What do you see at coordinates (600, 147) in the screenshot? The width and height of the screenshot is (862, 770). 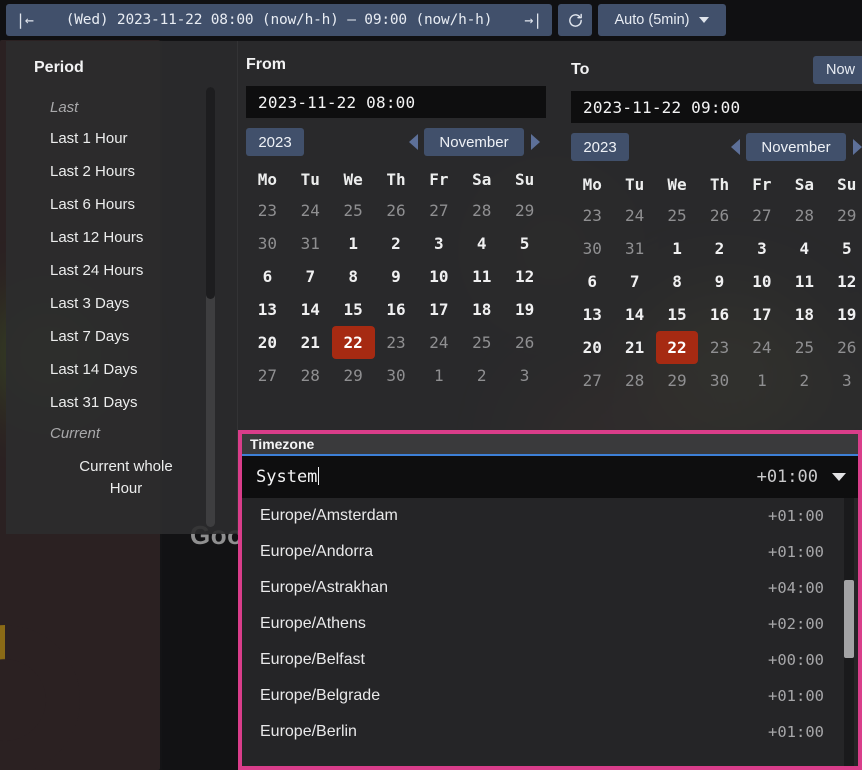 I see `to-year-button: 2023` at bounding box center [600, 147].